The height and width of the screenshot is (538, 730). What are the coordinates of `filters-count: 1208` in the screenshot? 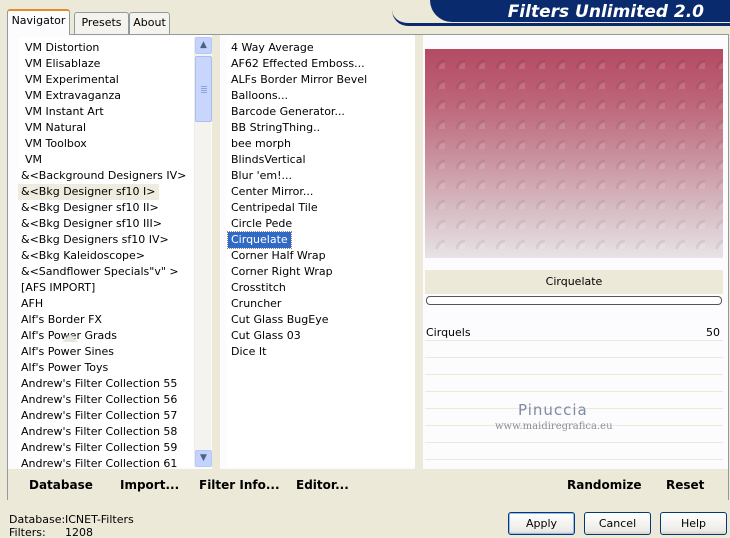 It's located at (79, 532).